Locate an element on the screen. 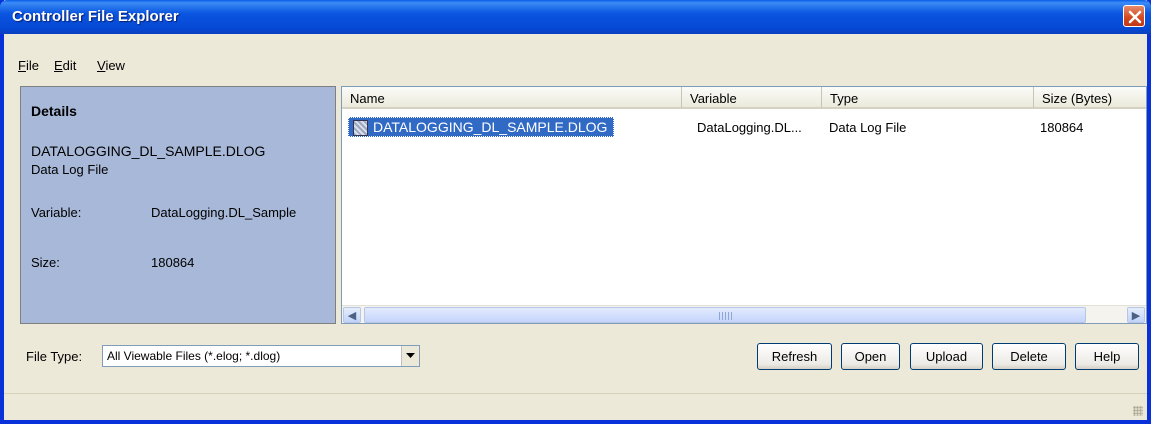  grip-icon is located at coordinates (726, 316).